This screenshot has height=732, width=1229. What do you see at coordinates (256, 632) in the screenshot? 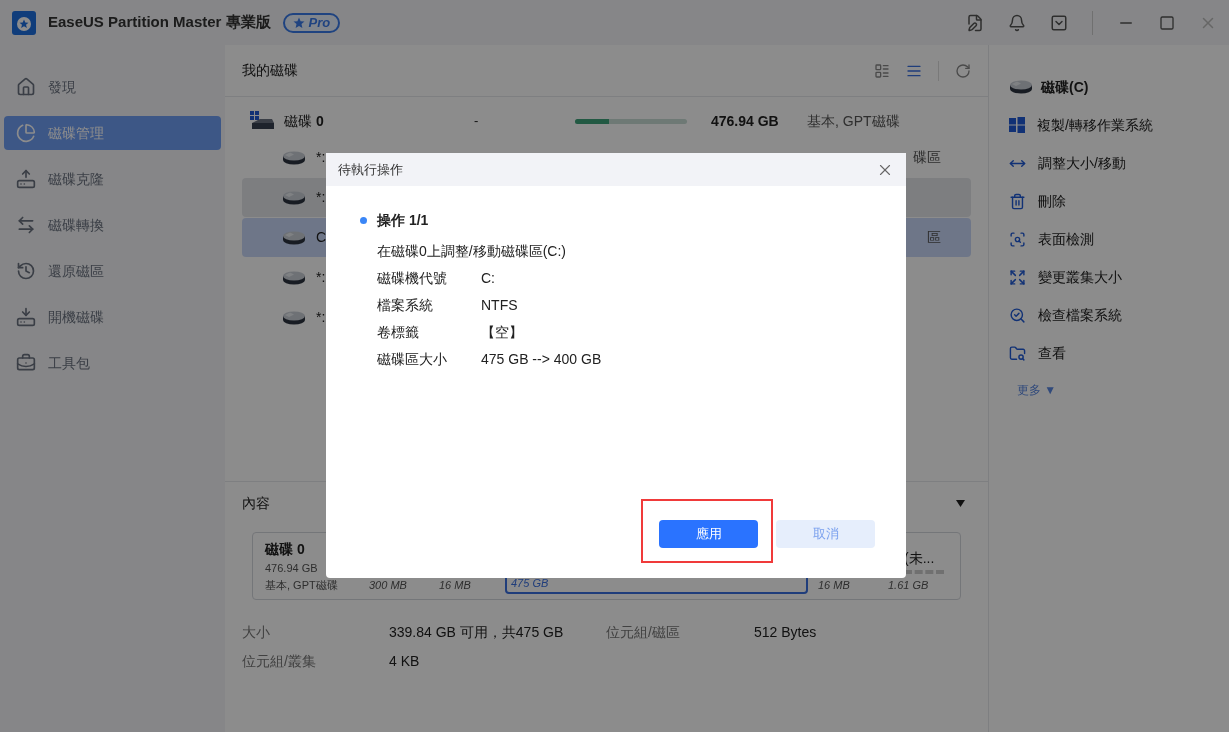
I see `property-label: 大小` at bounding box center [256, 632].